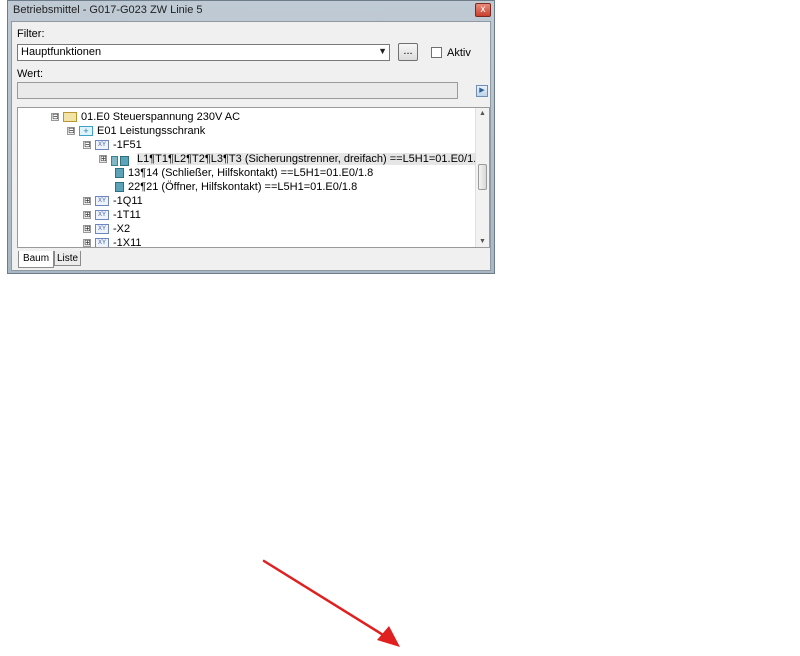  I want to click on arrow-head-icon, so click(388, 636).